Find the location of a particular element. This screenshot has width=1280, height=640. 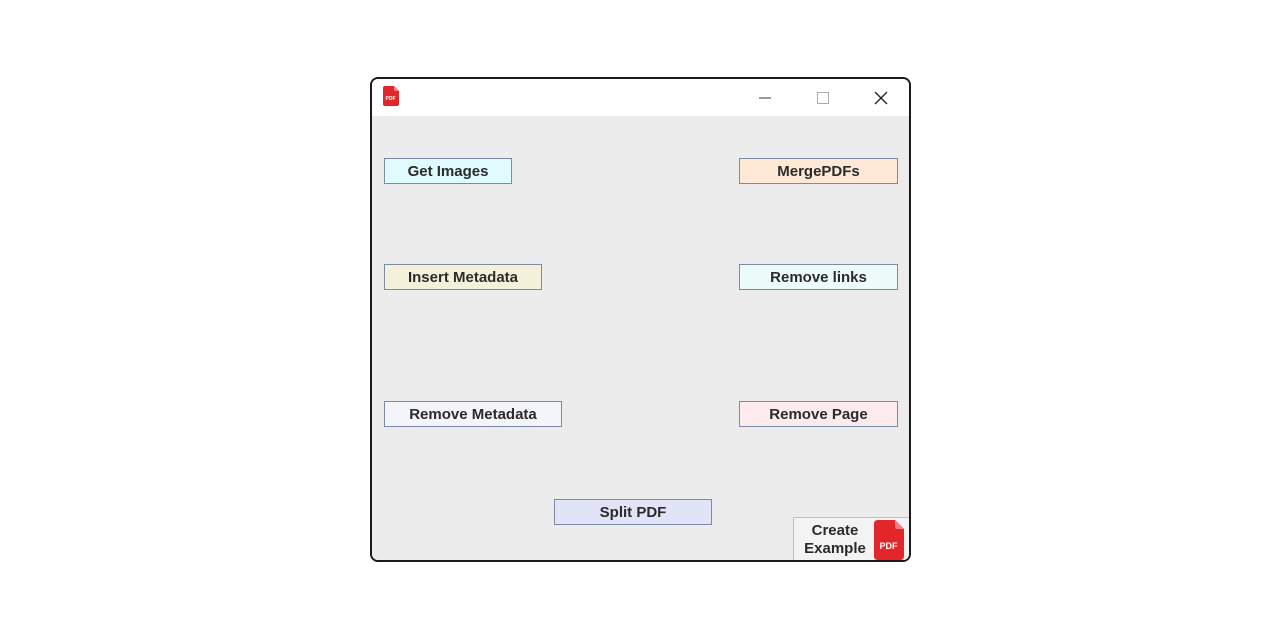

maximize-icon is located at coordinates (823, 97).